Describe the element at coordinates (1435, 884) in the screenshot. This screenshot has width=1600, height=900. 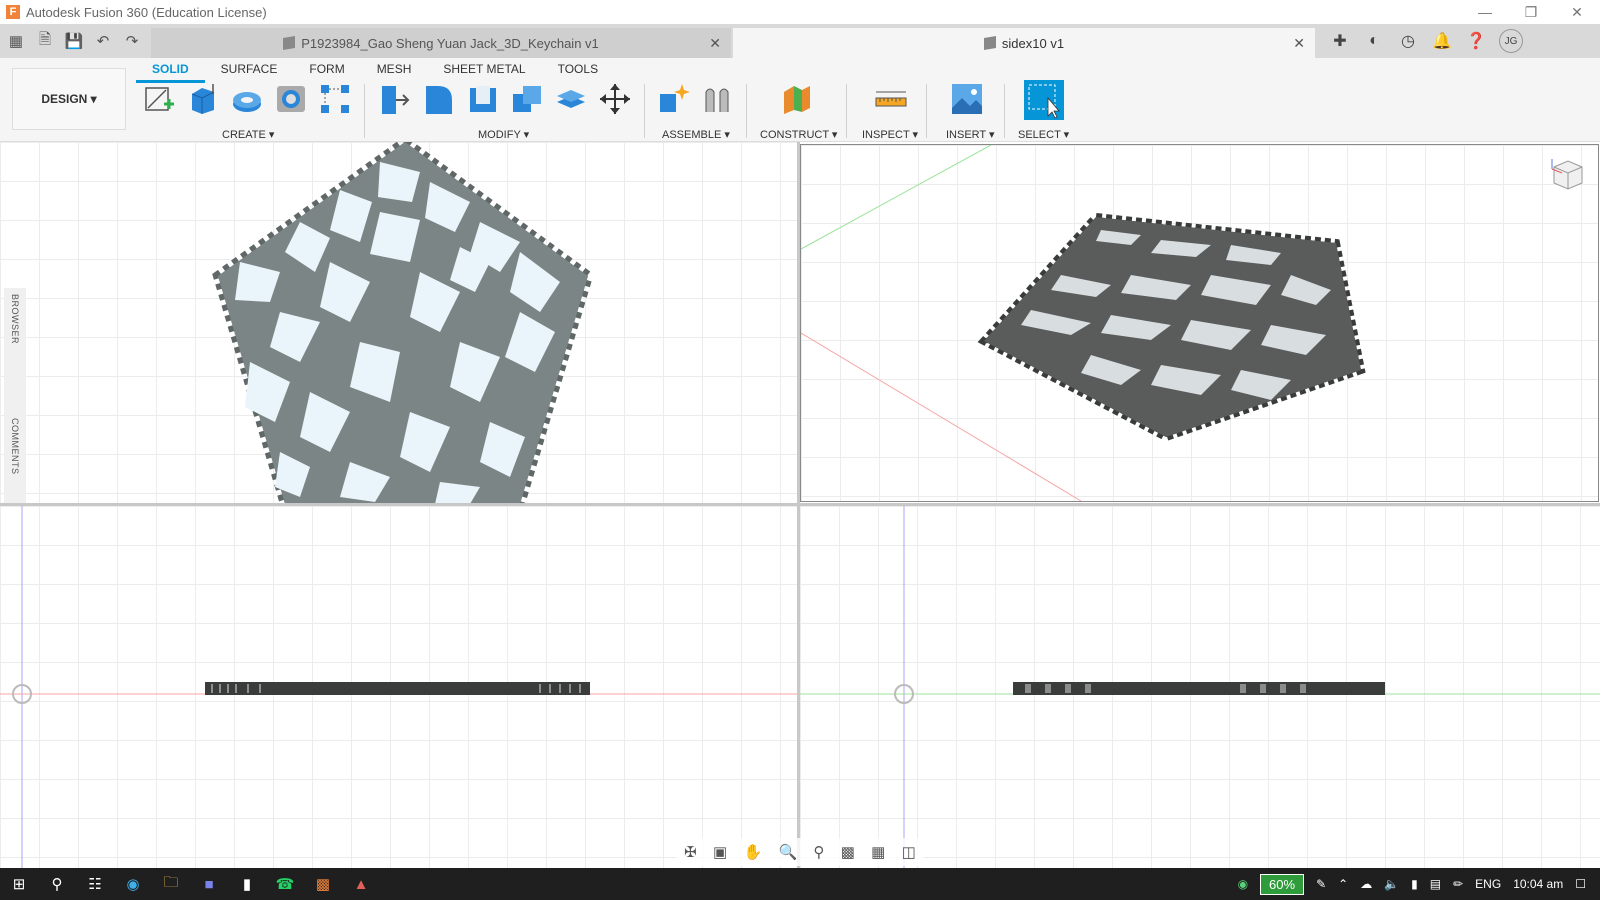
I see `network-icon: ▤` at that location.